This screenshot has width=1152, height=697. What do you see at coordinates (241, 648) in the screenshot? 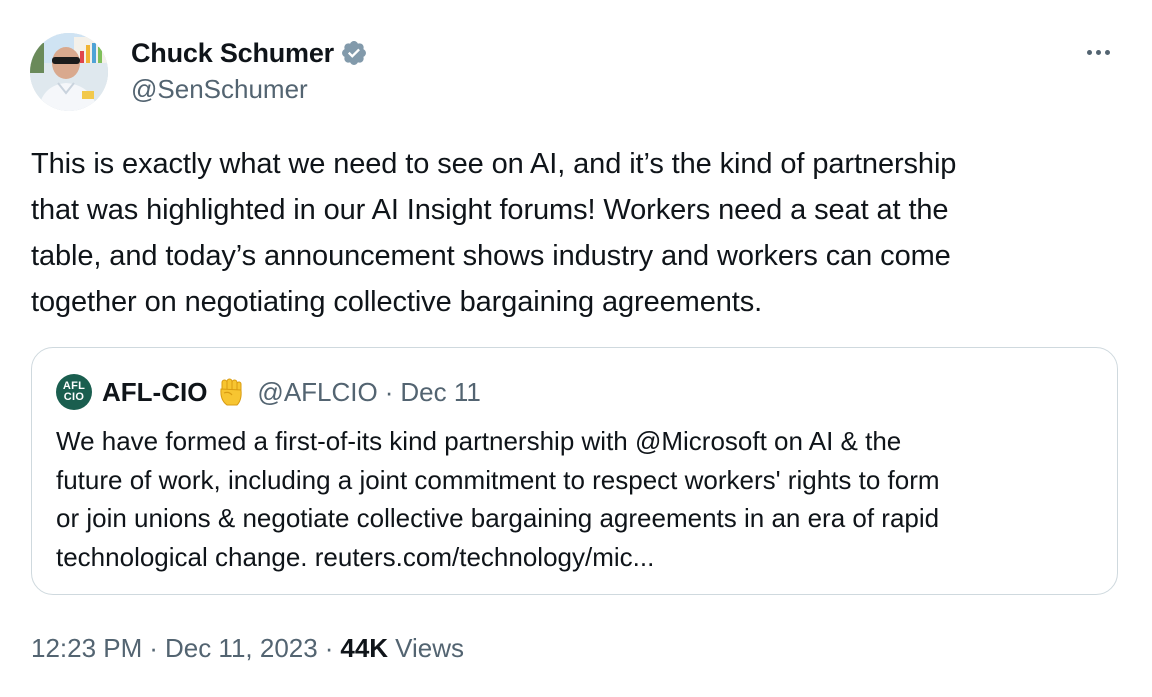
I see `tweet-date: Dec 11, 2023` at bounding box center [241, 648].